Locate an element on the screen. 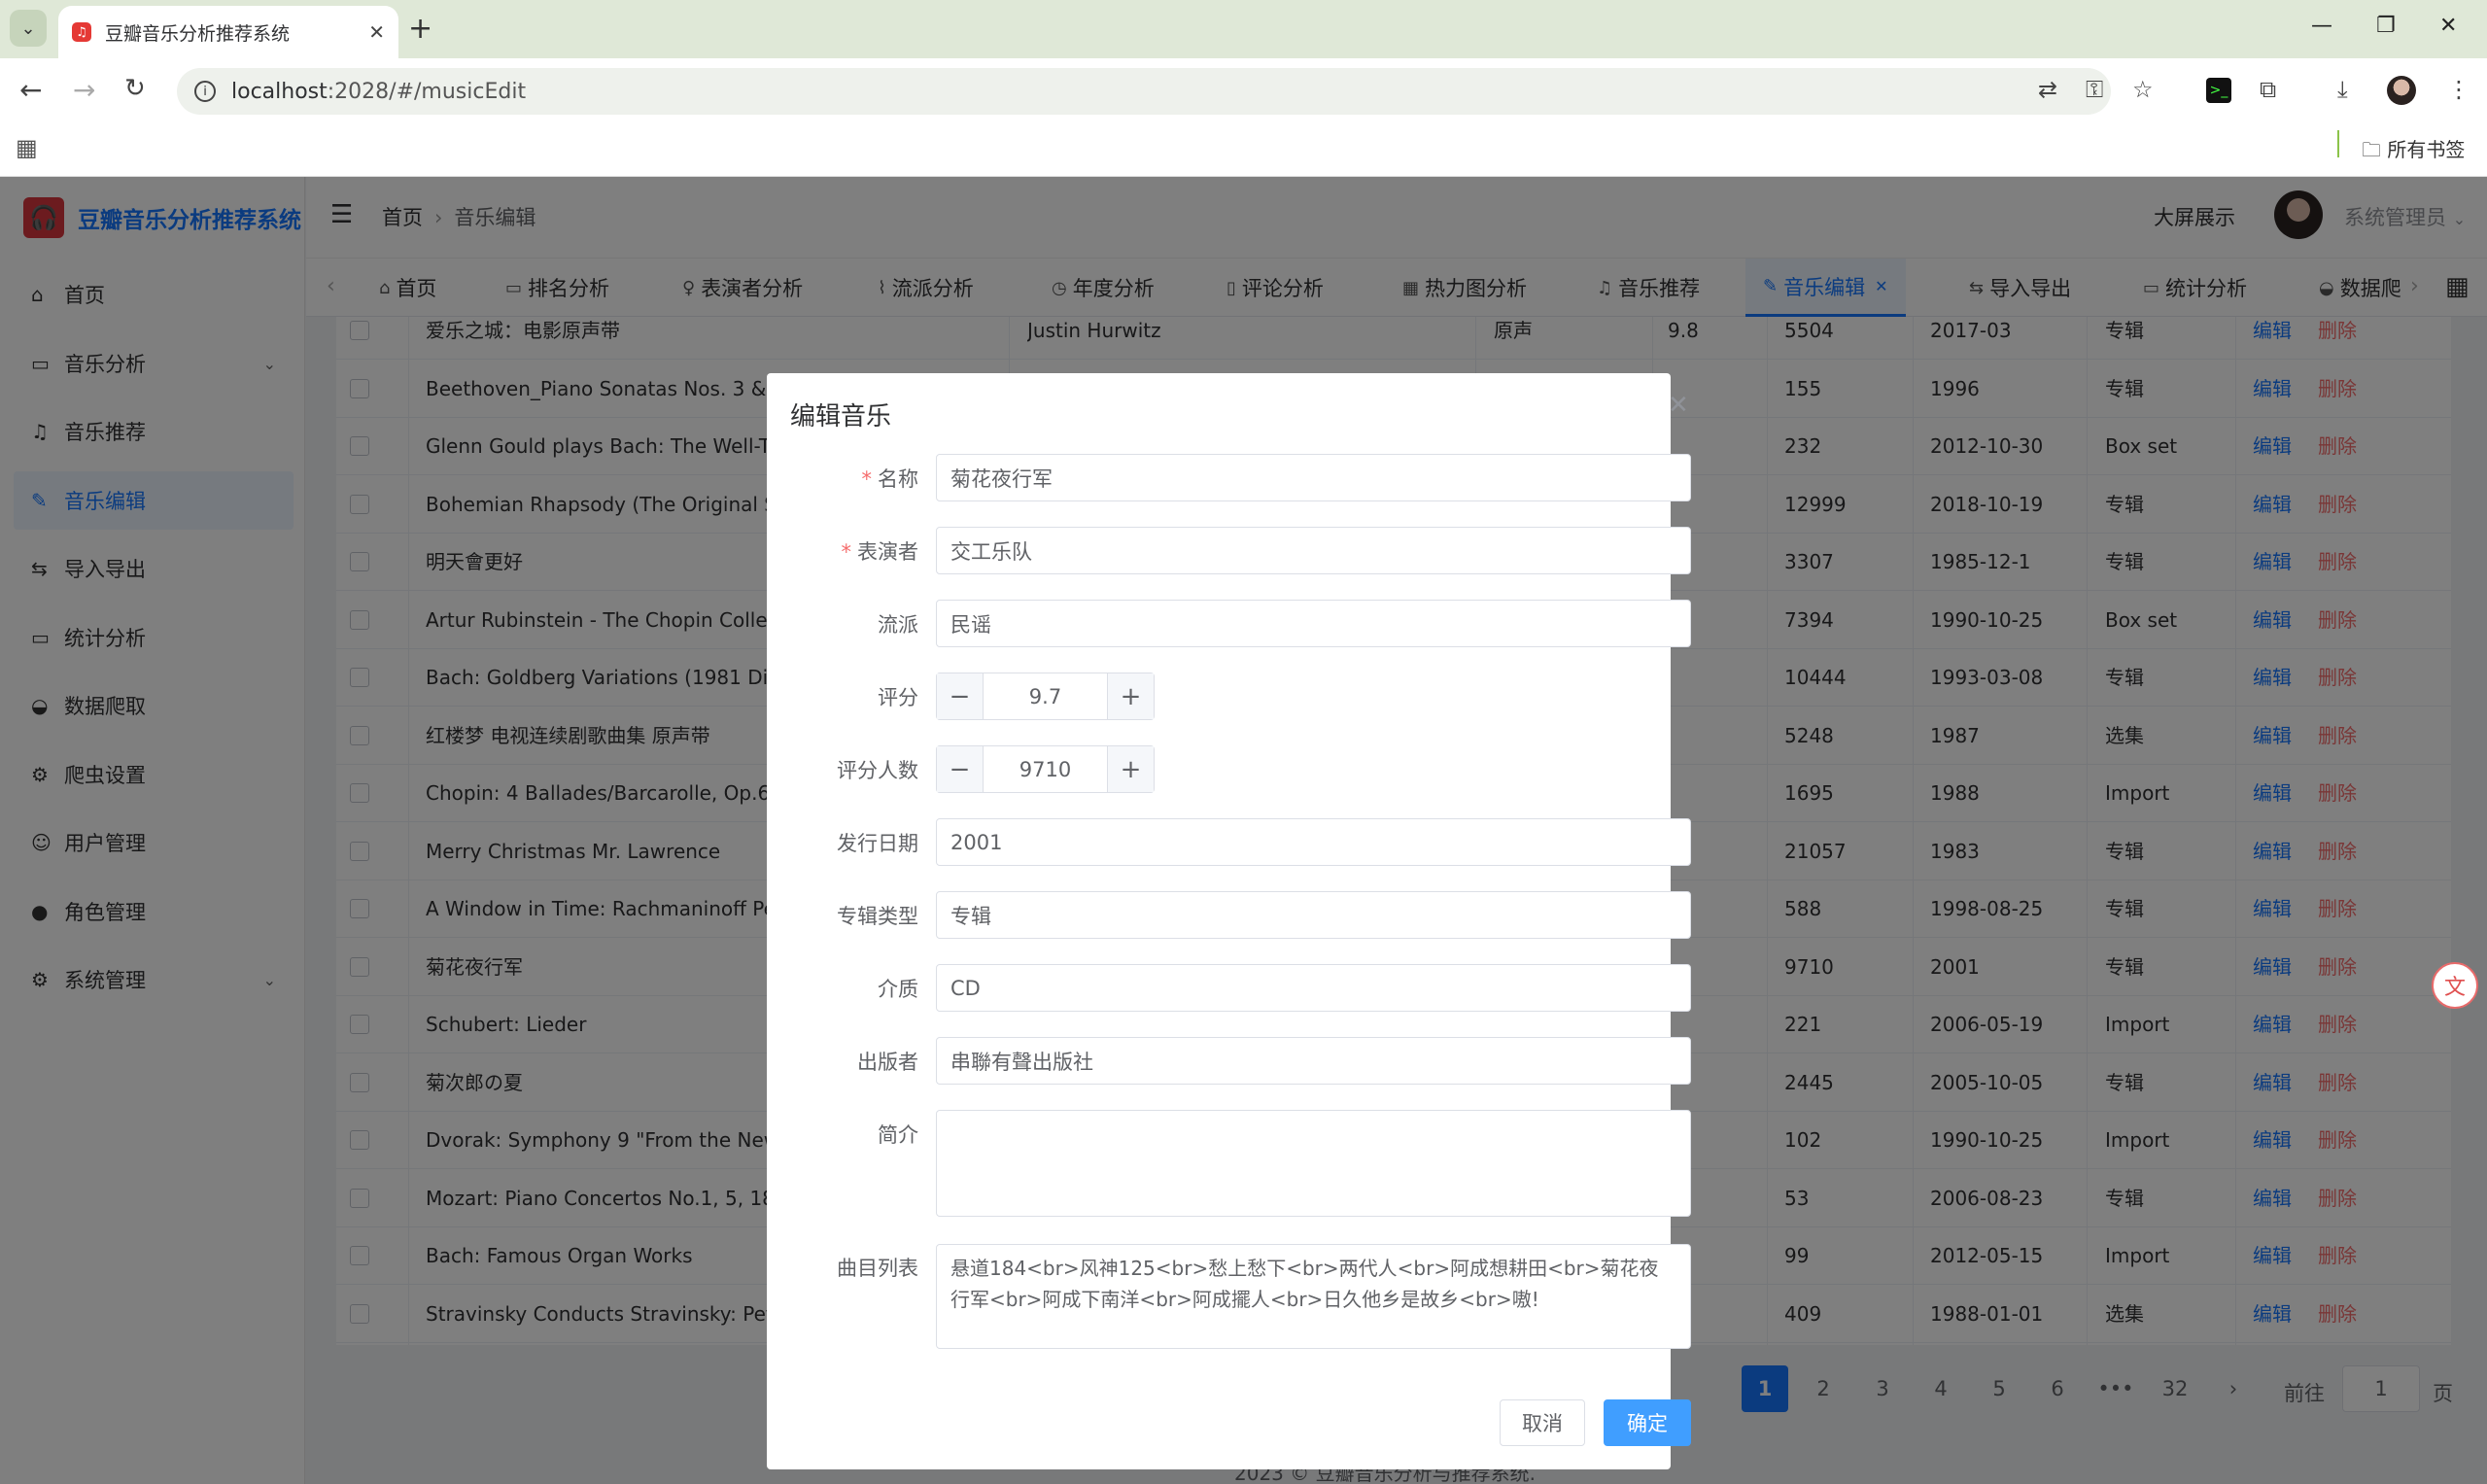 The width and height of the screenshot is (2487, 1484). bookmarks-bar is located at coordinates (1243, 151).